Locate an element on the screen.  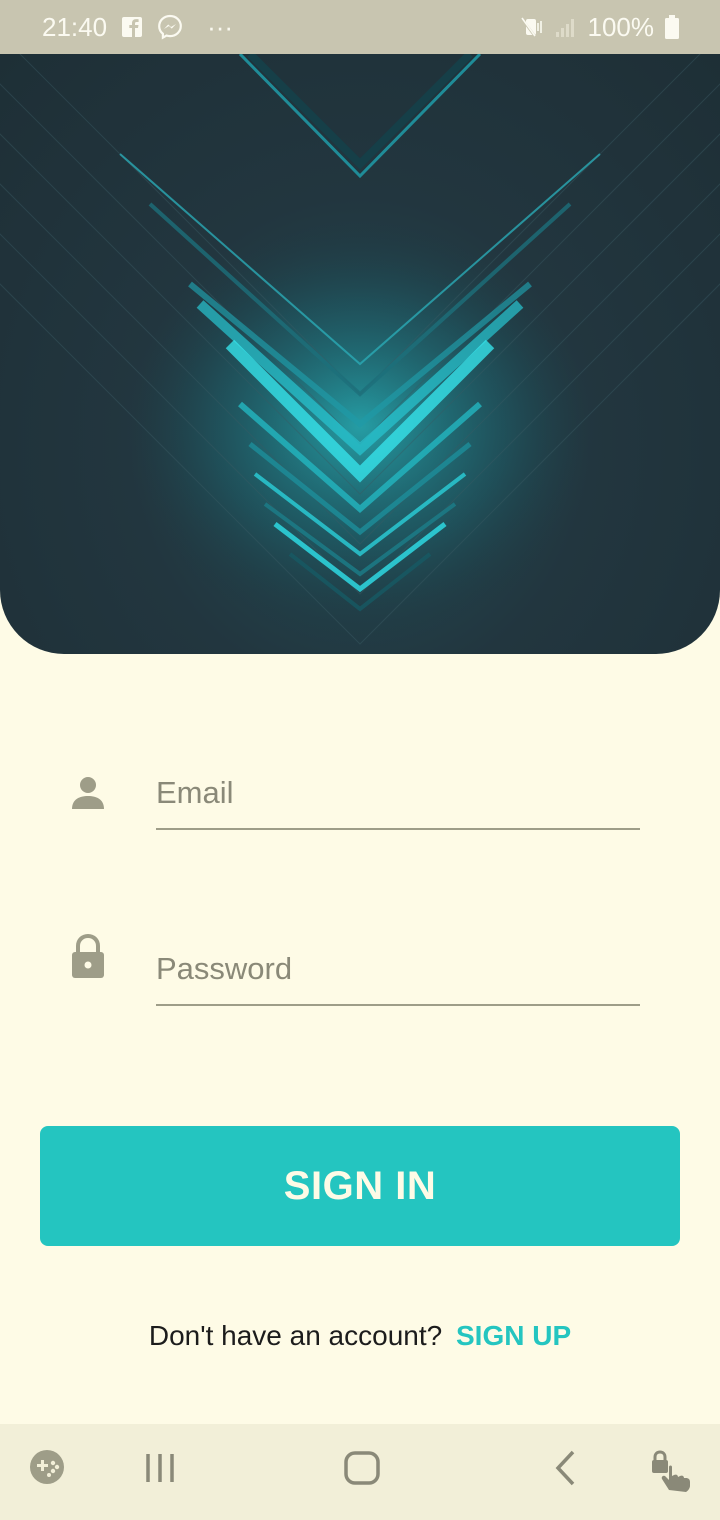
battery-percent: 100% is located at coordinates (621, 26).